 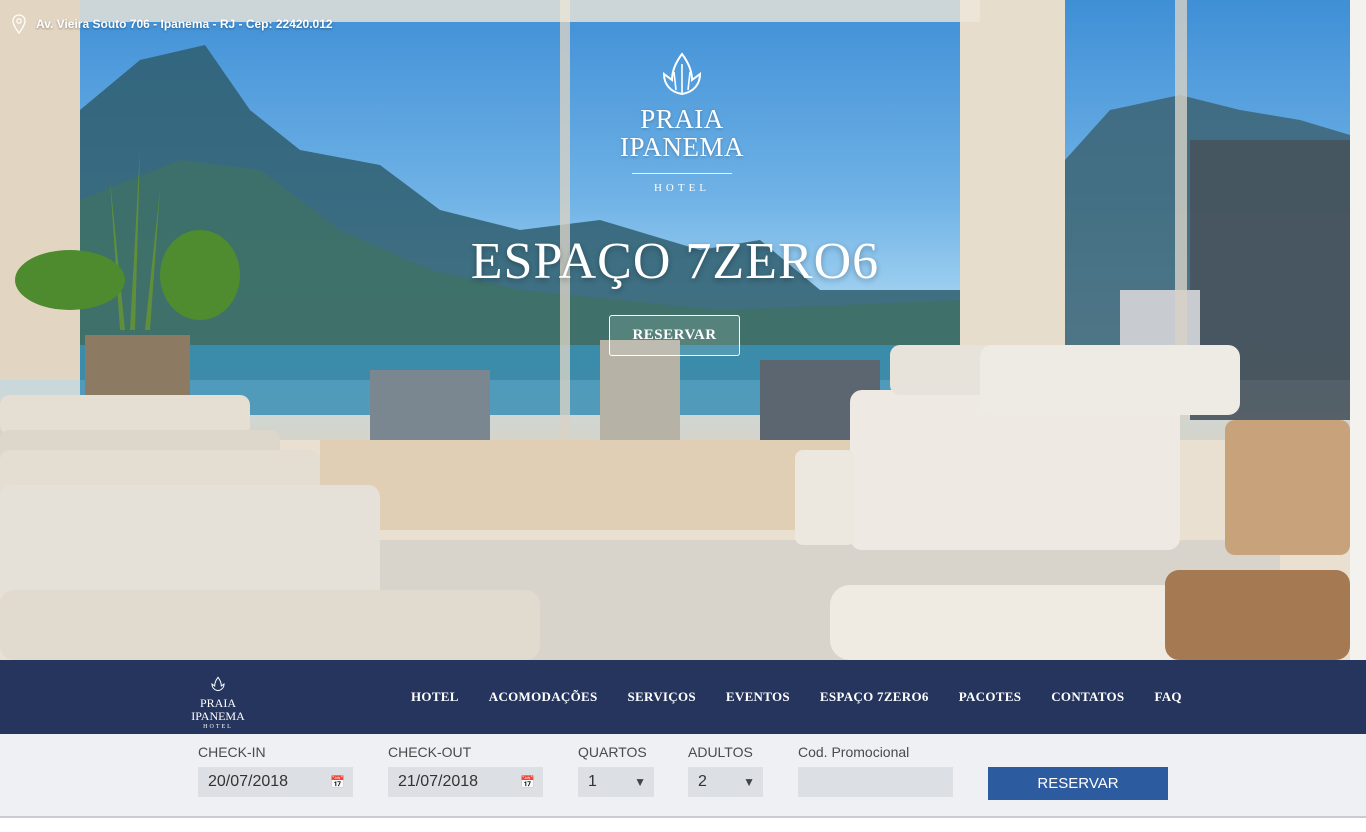 I want to click on nav-item-hotel: HOTEL, so click(x=435, y=697).